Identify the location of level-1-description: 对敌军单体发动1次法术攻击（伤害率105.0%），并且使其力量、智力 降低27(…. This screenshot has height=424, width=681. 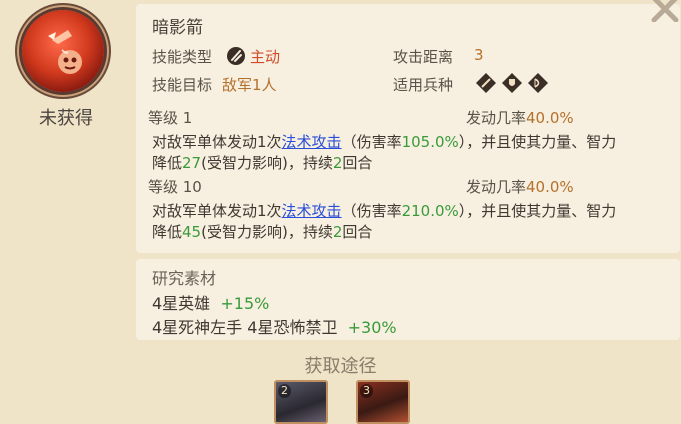
(384, 153).